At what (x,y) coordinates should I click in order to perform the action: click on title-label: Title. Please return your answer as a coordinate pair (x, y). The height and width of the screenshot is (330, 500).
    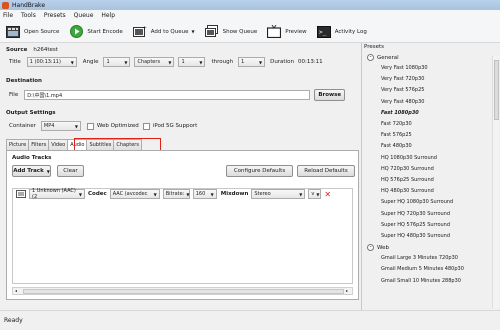
    Looking at the image, I should click on (15, 62).